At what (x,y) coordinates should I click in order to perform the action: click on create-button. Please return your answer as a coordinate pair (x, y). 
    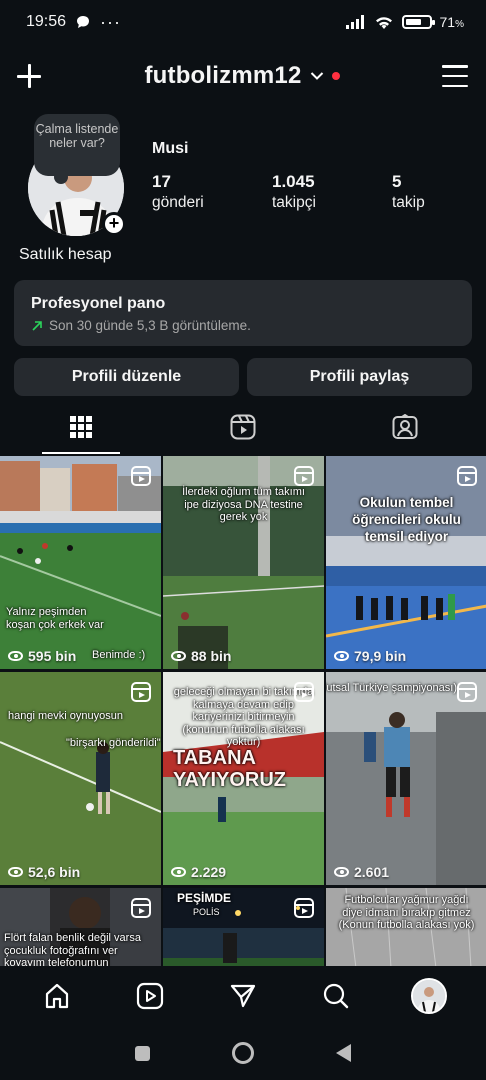
    Looking at the image, I should click on (29, 76).